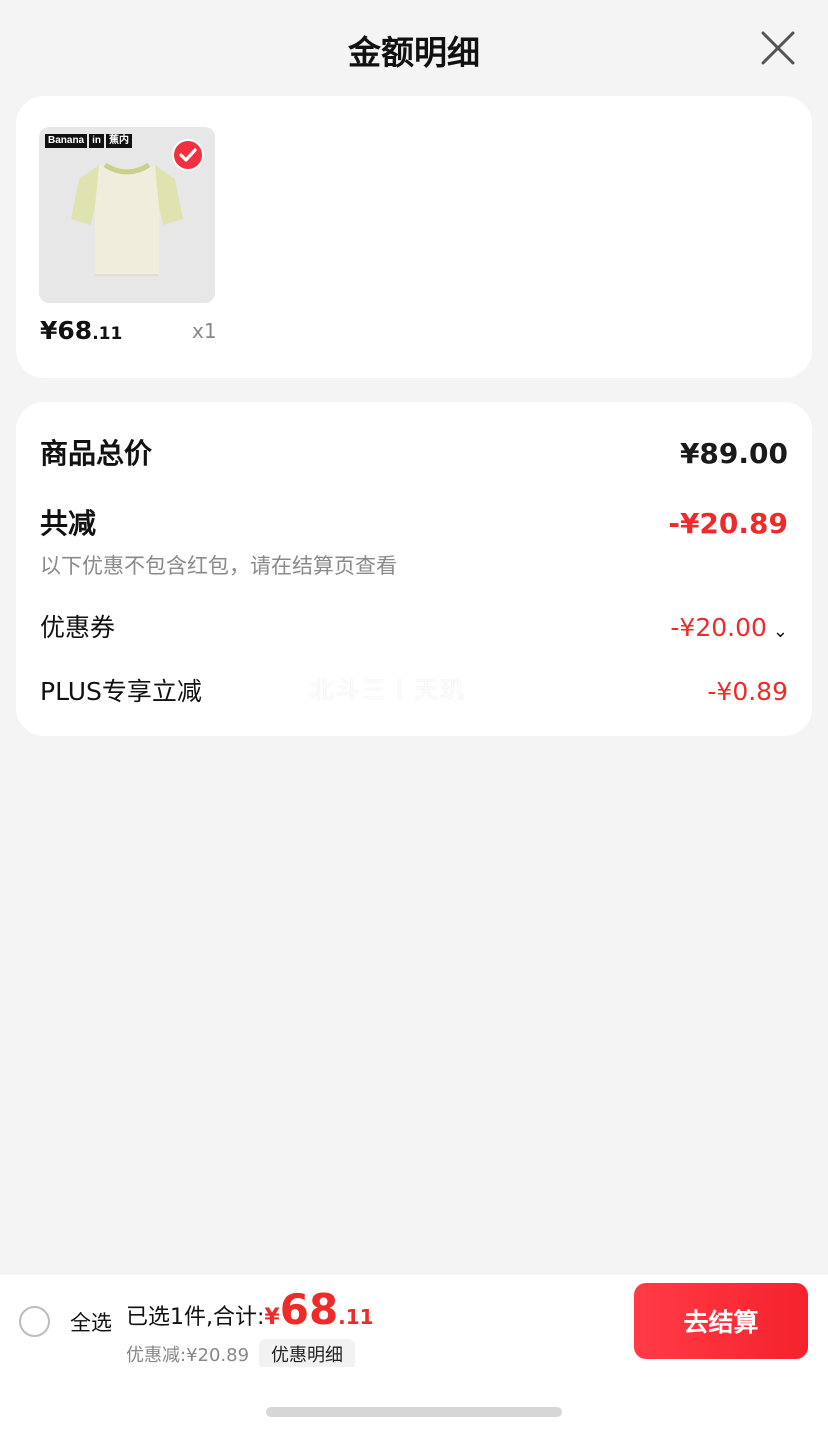 This screenshot has width=828, height=1433. Describe the element at coordinates (204, 331) in the screenshot. I see `goods-quantity: x1` at that location.